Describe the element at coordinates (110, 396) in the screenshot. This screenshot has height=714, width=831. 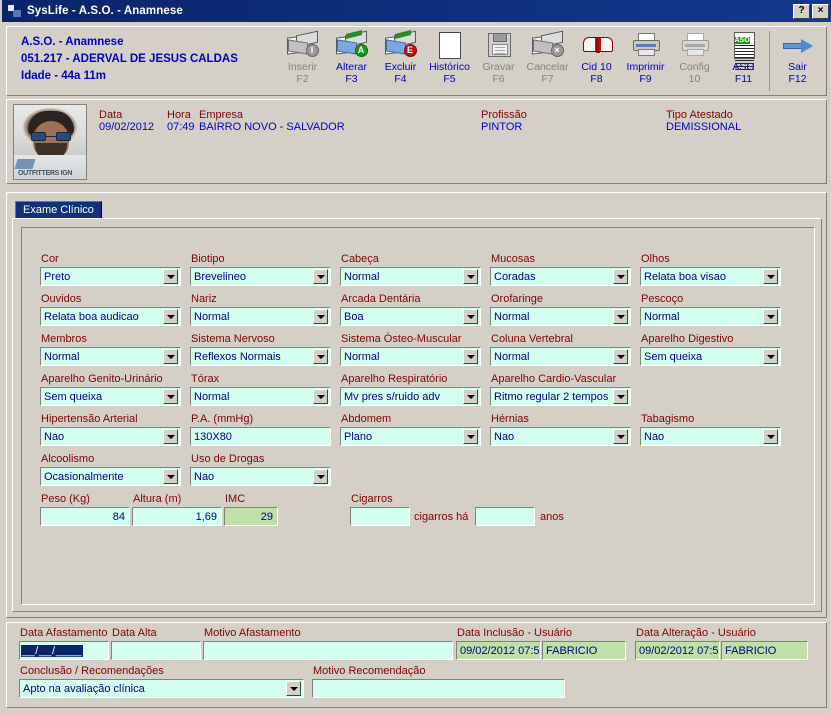
I see `aparelho-genito-urinario-combo: Sem queixa` at that location.